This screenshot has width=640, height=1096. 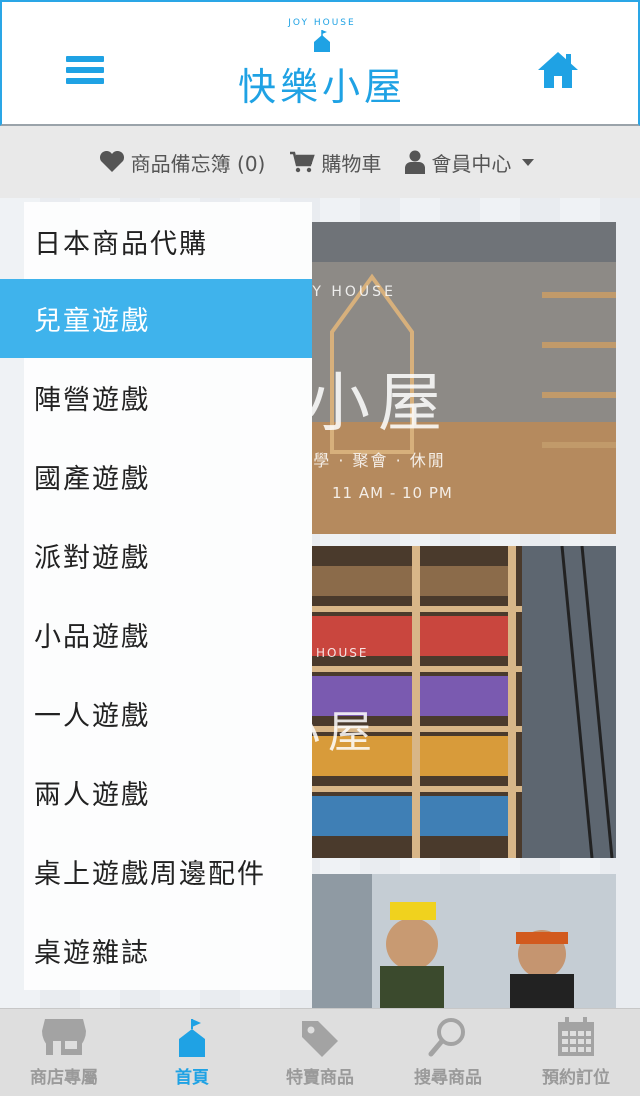 I want to click on photo2-brand-text: HOUSE, so click(x=342, y=653).